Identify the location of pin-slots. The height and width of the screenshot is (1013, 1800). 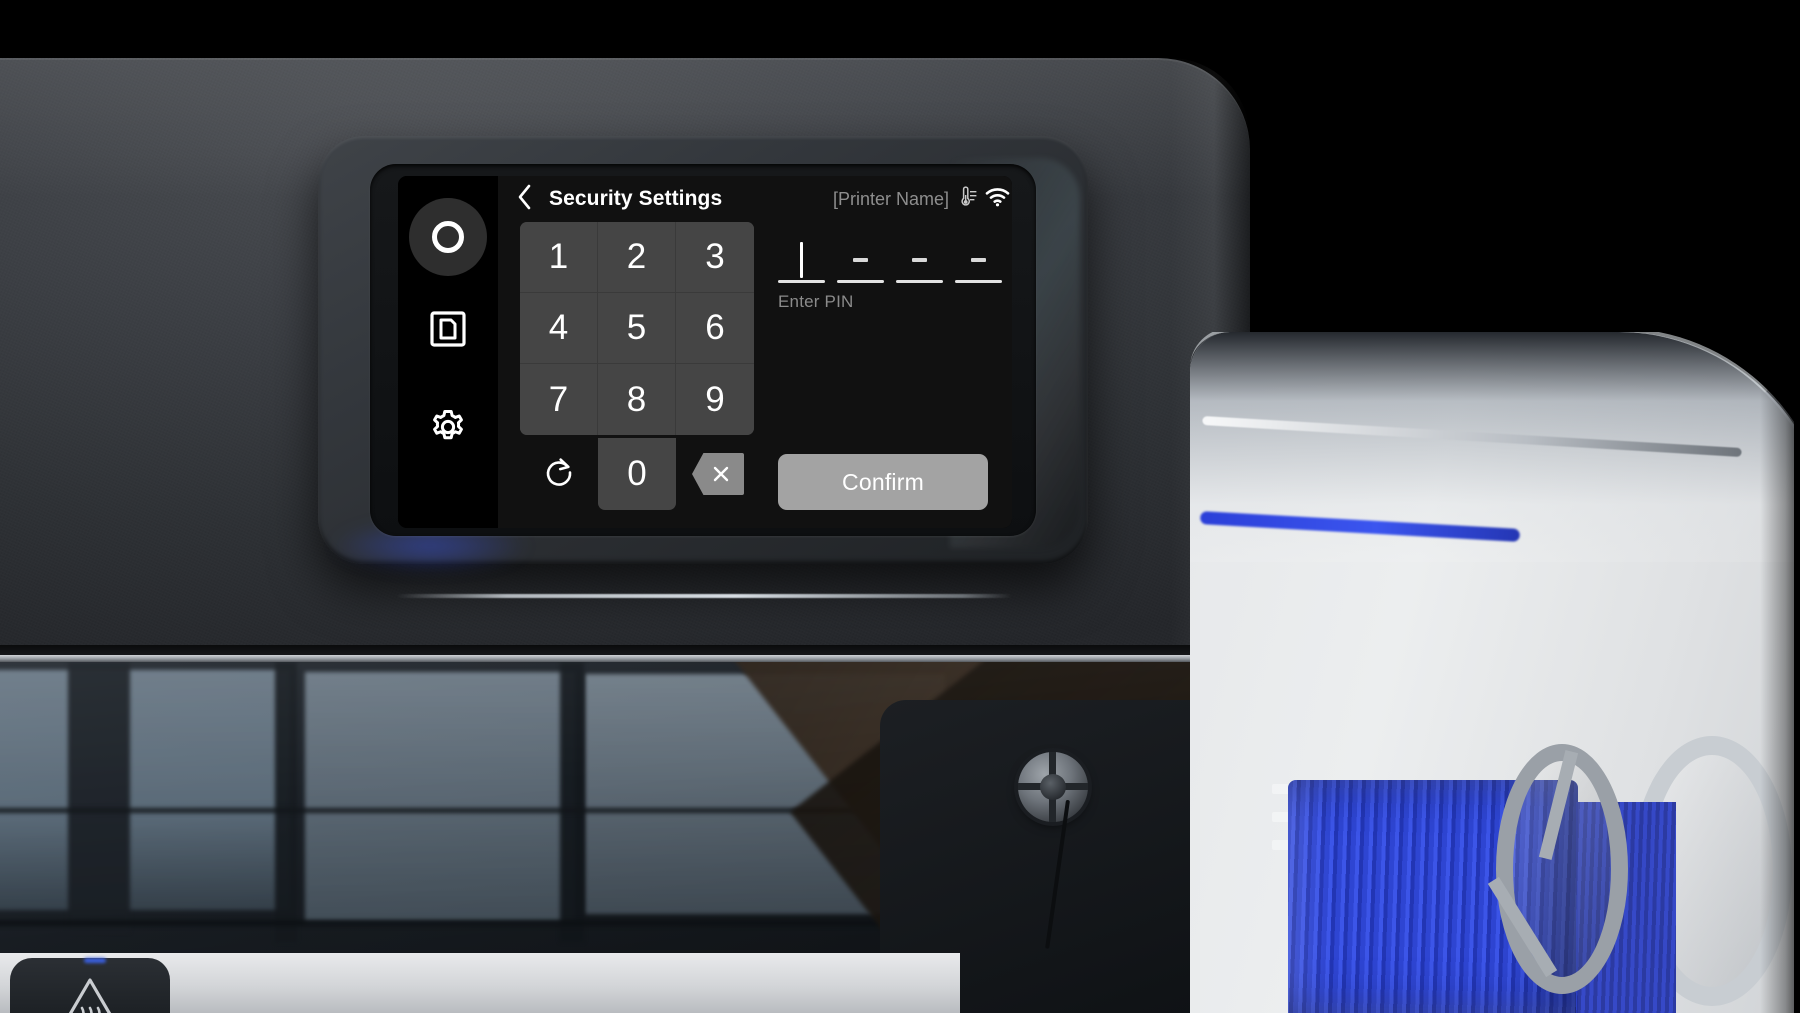
(890, 261).